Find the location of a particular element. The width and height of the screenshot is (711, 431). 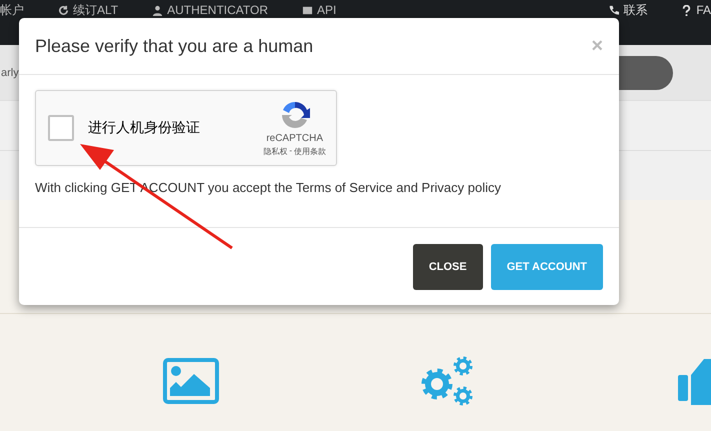

nav-link: 联系 is located at coordinates (628, 10).